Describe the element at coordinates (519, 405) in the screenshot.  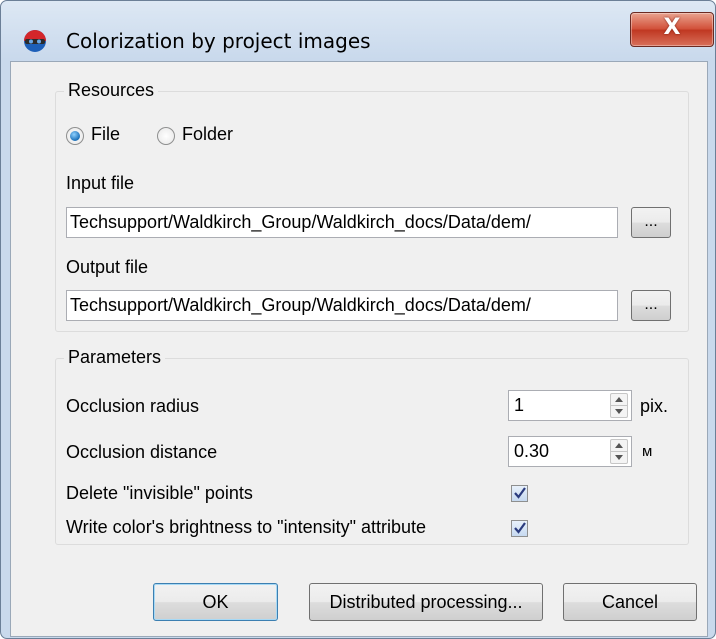
I see `occlusion-radius-value: 1` at that location.